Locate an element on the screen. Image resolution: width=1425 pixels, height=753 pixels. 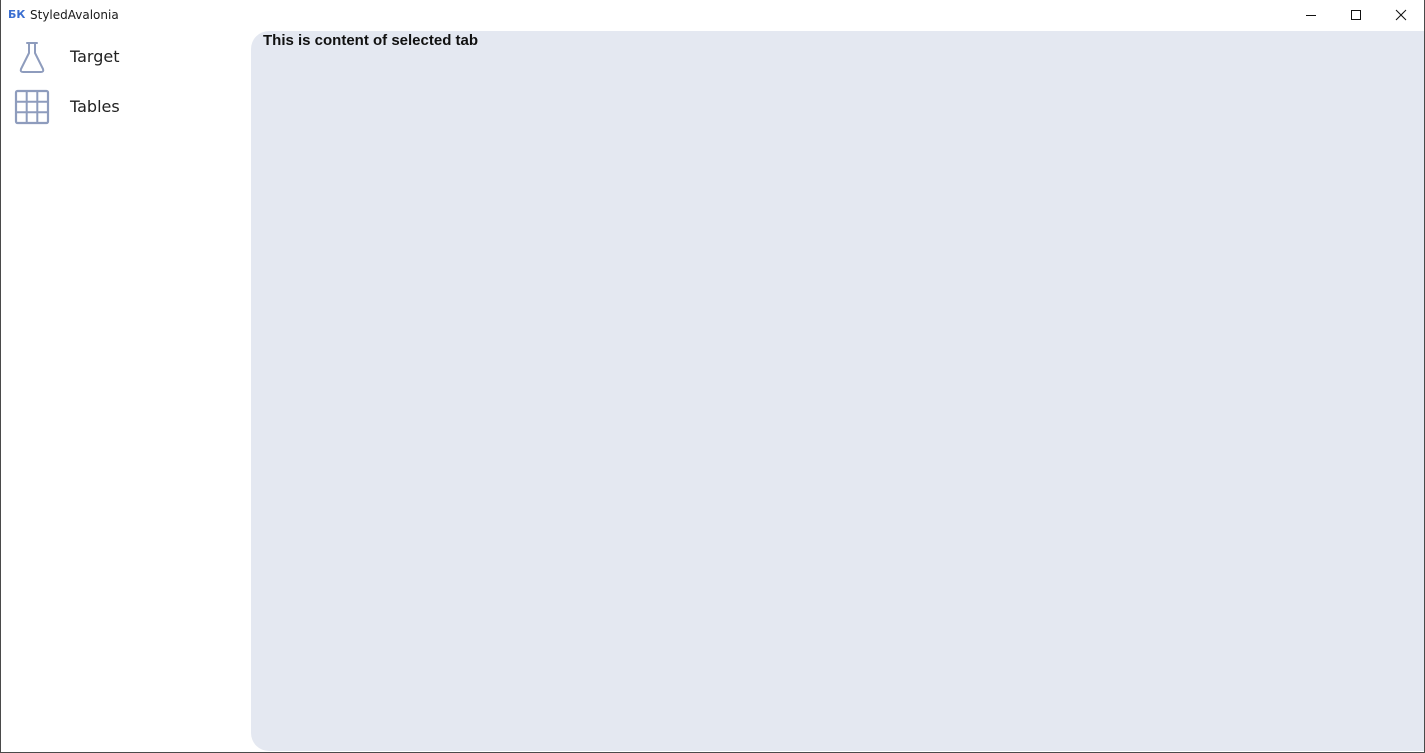
tab-content-text: This is content of selected tab is located at coordinates (371, 40).